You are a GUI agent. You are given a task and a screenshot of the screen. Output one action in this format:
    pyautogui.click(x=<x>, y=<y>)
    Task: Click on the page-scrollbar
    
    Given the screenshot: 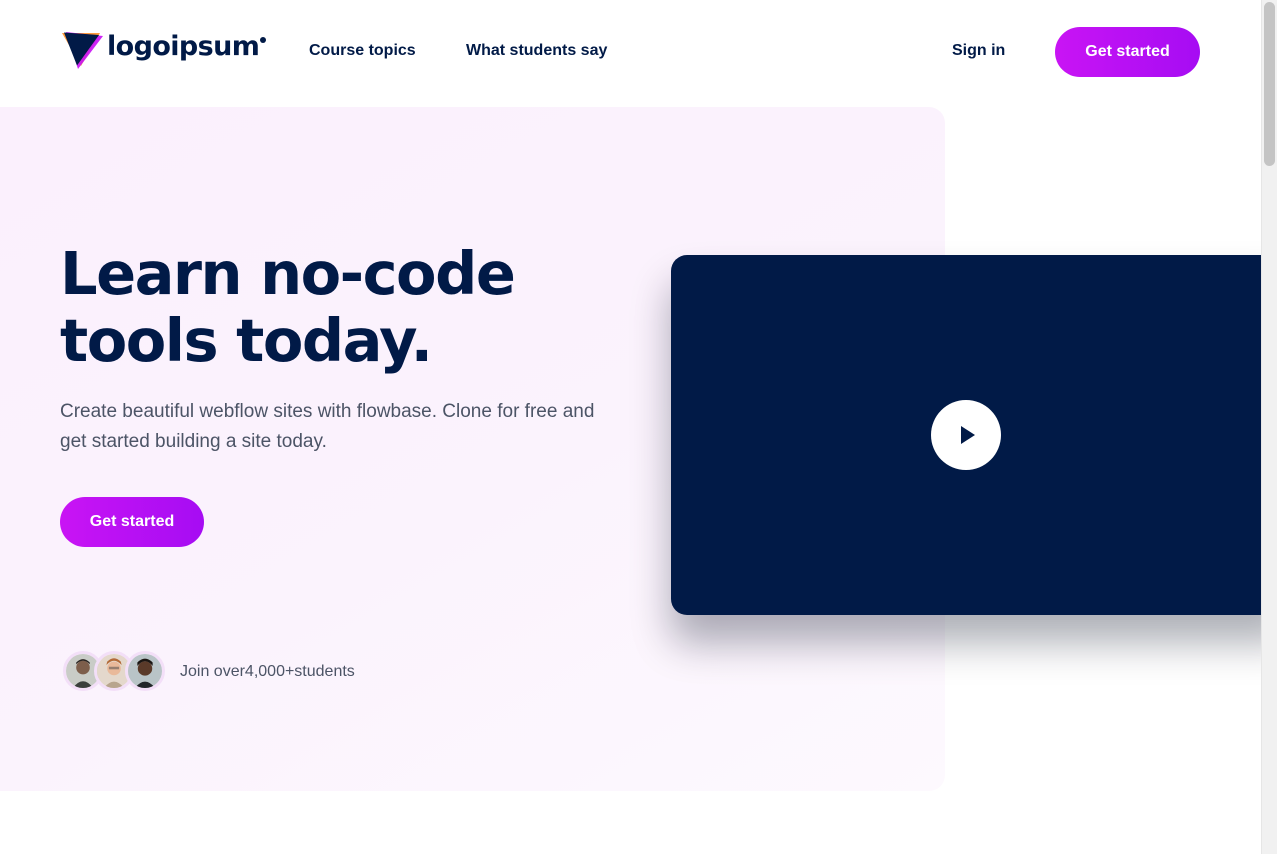 What is the action you would take?
    pyautogui.click(x=1269, y=427)
    